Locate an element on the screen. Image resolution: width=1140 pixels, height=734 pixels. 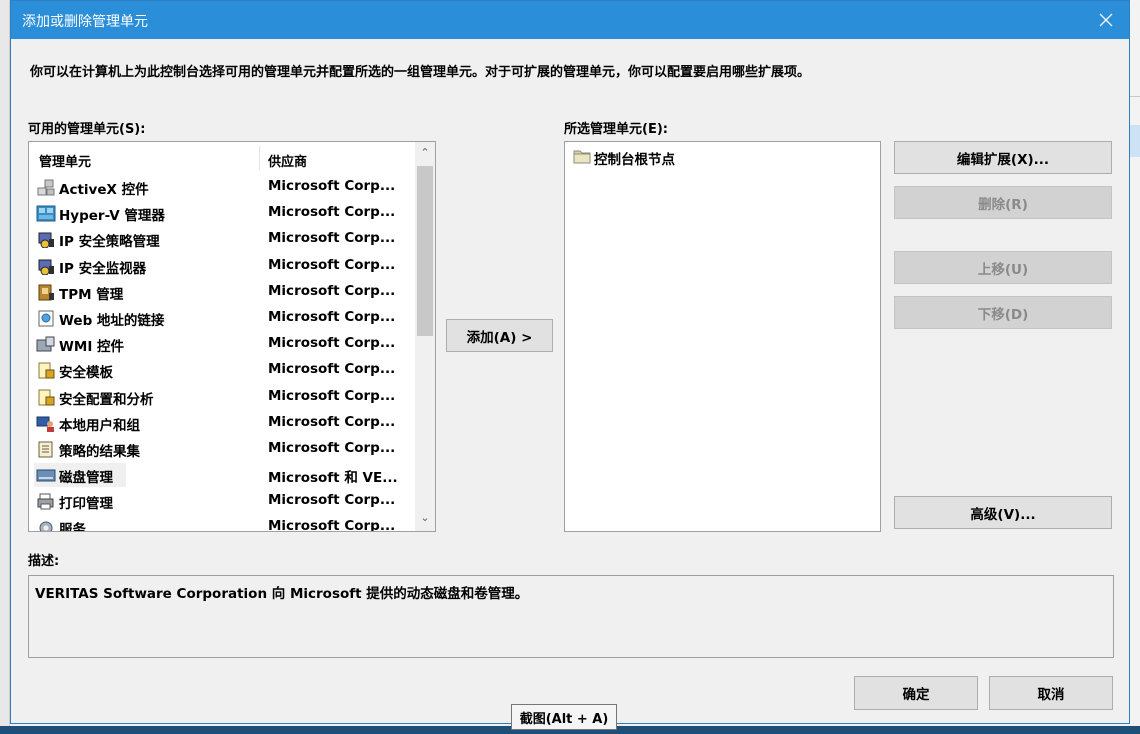
screenshot-tooltip: 截图(Alt + A) is located at coordinates (564, 717).